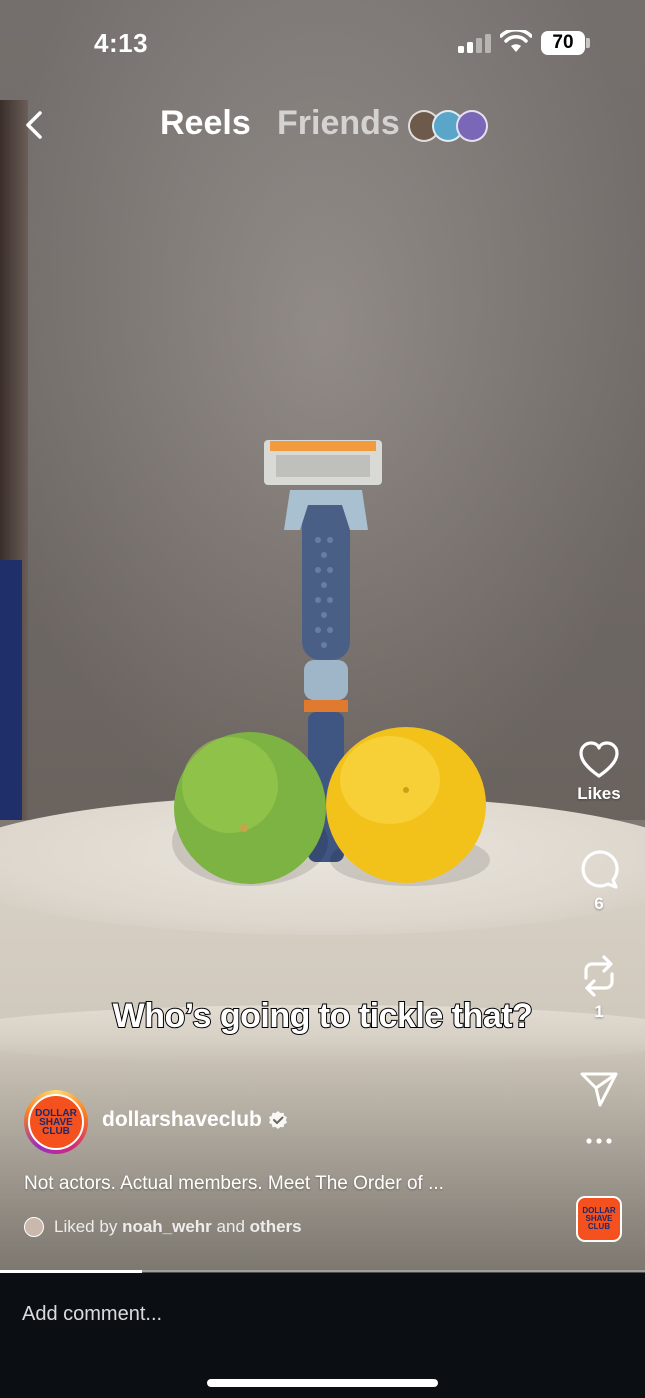 Image resolution: width=645 pixels, height=1398 pixels. Describe the element at coordinates (167, 1226) in the screenshot. I see `liked-username: noah_wehr` at that location.